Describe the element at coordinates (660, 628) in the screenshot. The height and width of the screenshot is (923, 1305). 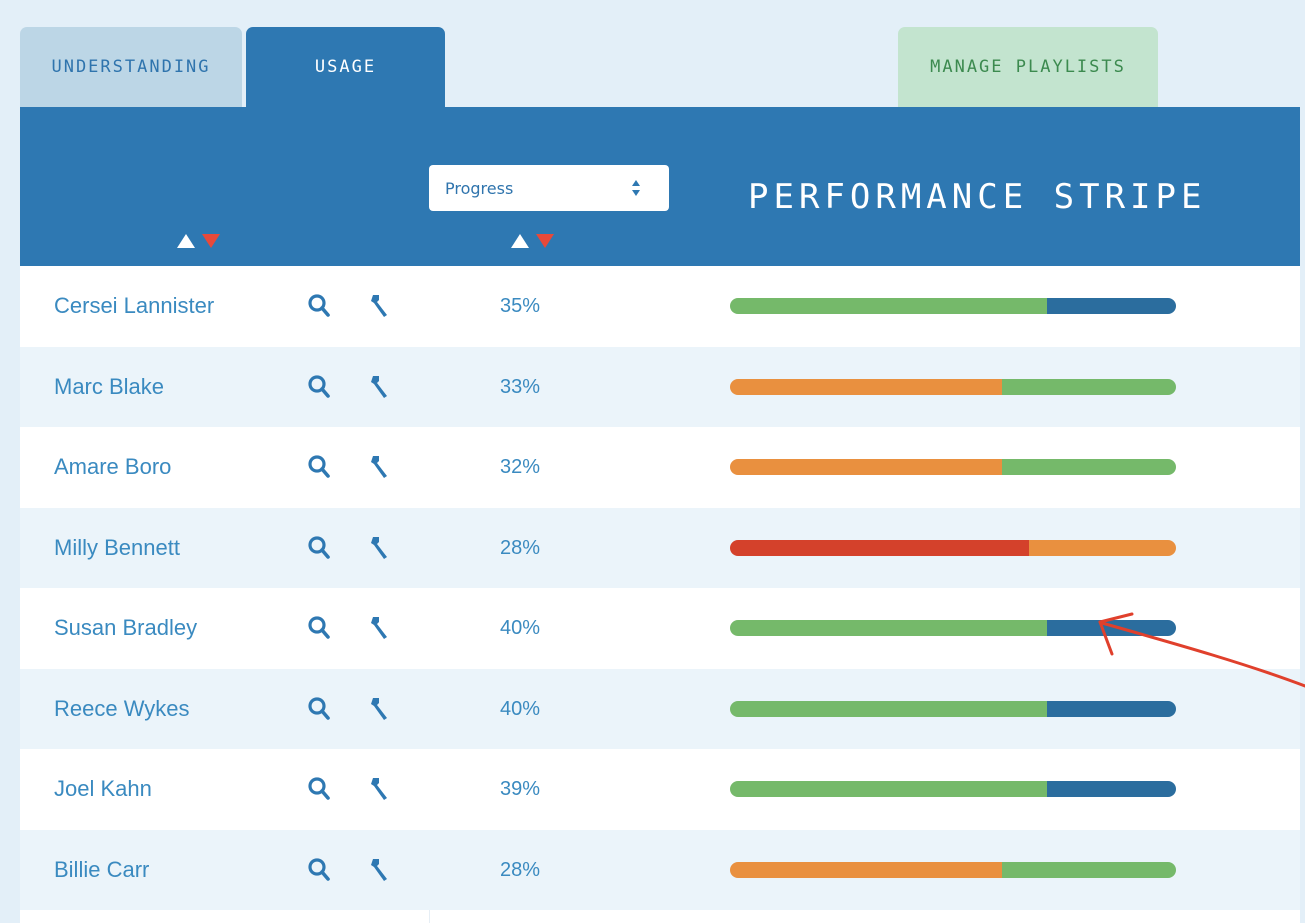
I see `table-row: Susan Bradley 40%` at that location.